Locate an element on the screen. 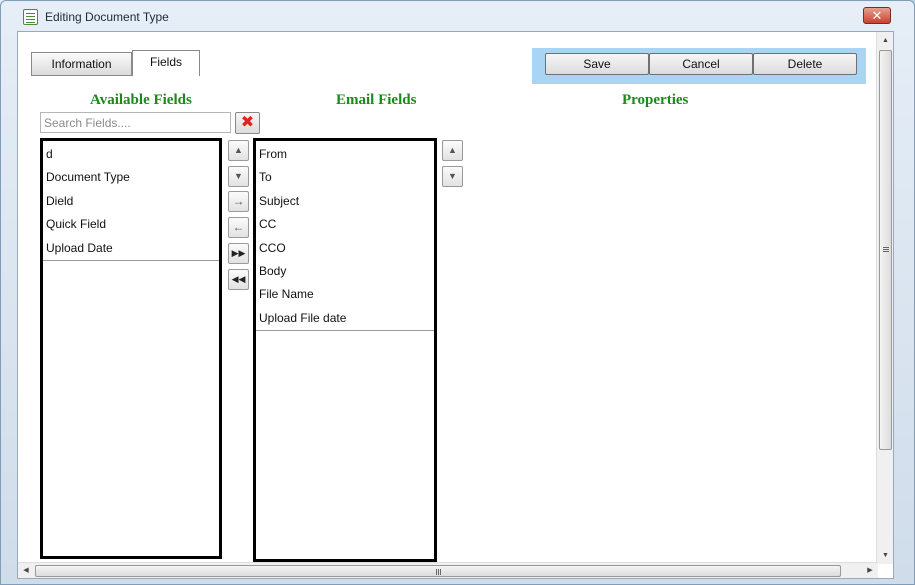 The height and width of the screenshot is (585, 915). window-title: Editing Document Type is located at coordinates (107, 17).